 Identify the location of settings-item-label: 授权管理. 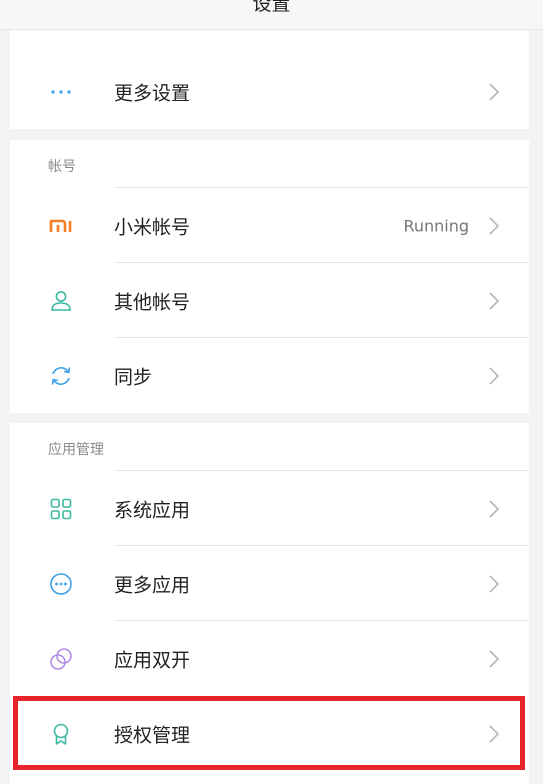
(152, 735).